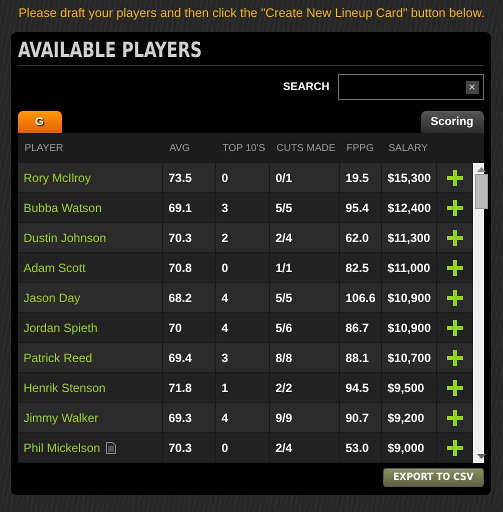  I want to click on table-cell: $9,000, so click(409, 448).